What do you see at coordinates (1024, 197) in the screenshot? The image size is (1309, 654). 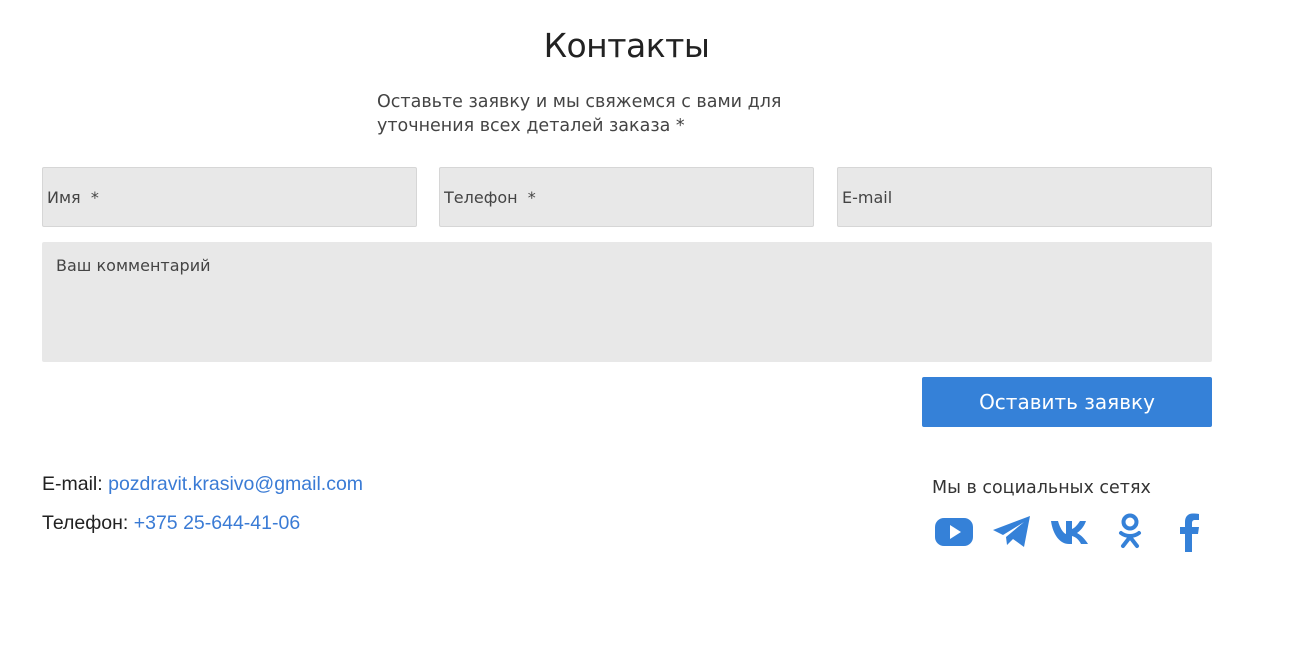 I see `email-field` at bounding box center [1024, 197].